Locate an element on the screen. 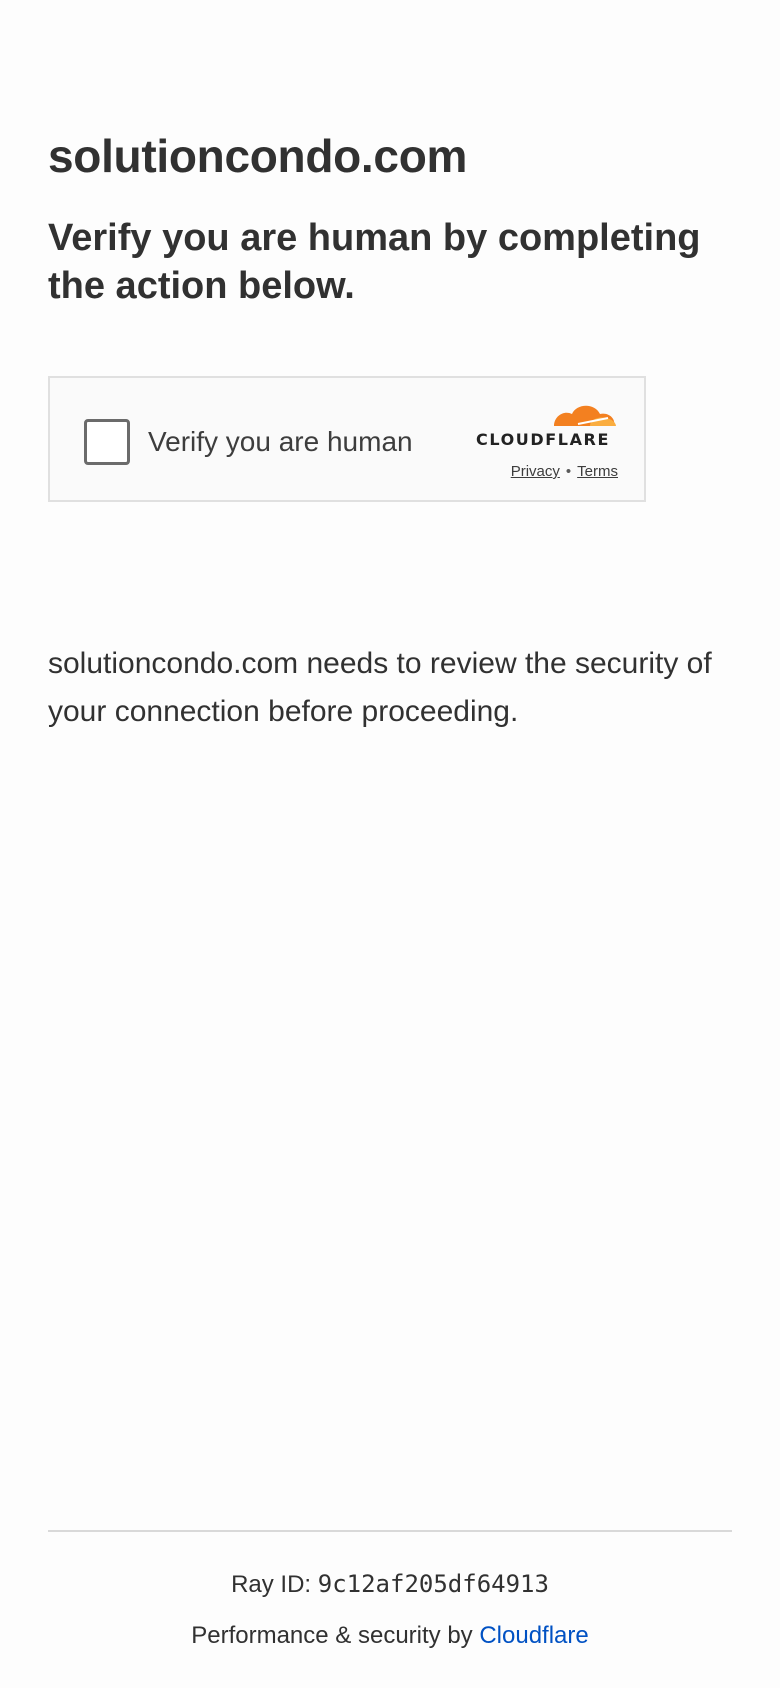 The image size is (780, 1688). terms-link: Terms is located at coordinates (597, 471).